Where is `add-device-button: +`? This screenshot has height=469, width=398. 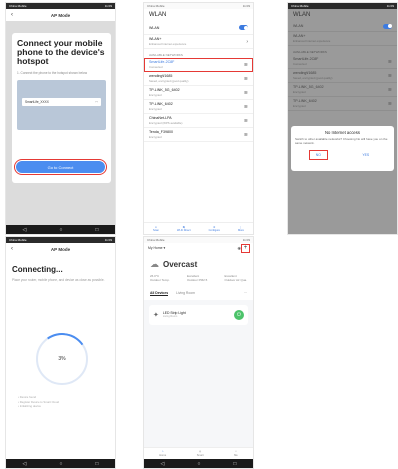
add-device-button: + is located at coordinates (245, 248).